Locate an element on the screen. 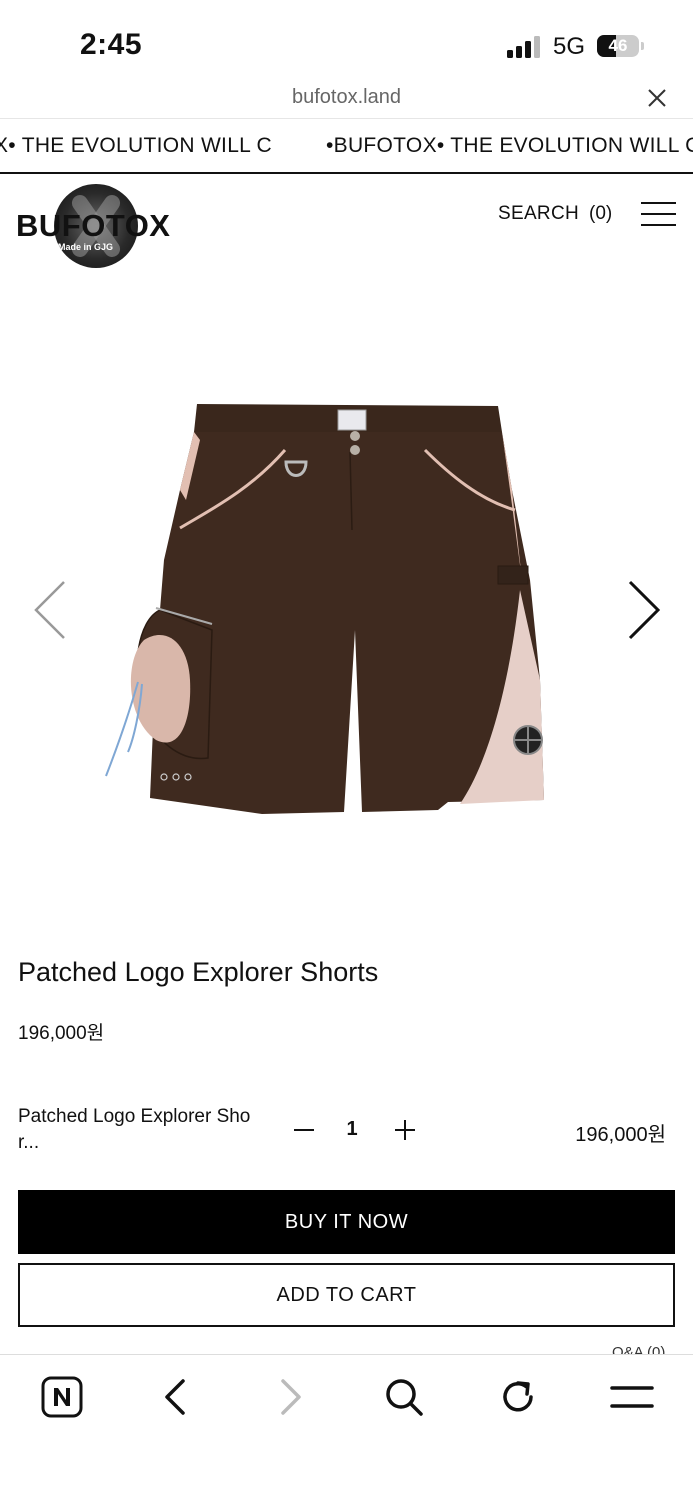 The height and width of the screenshot is (1500, 693). site-logo: BUFOTOX Made in GJG is located at coordinates (96, 227).